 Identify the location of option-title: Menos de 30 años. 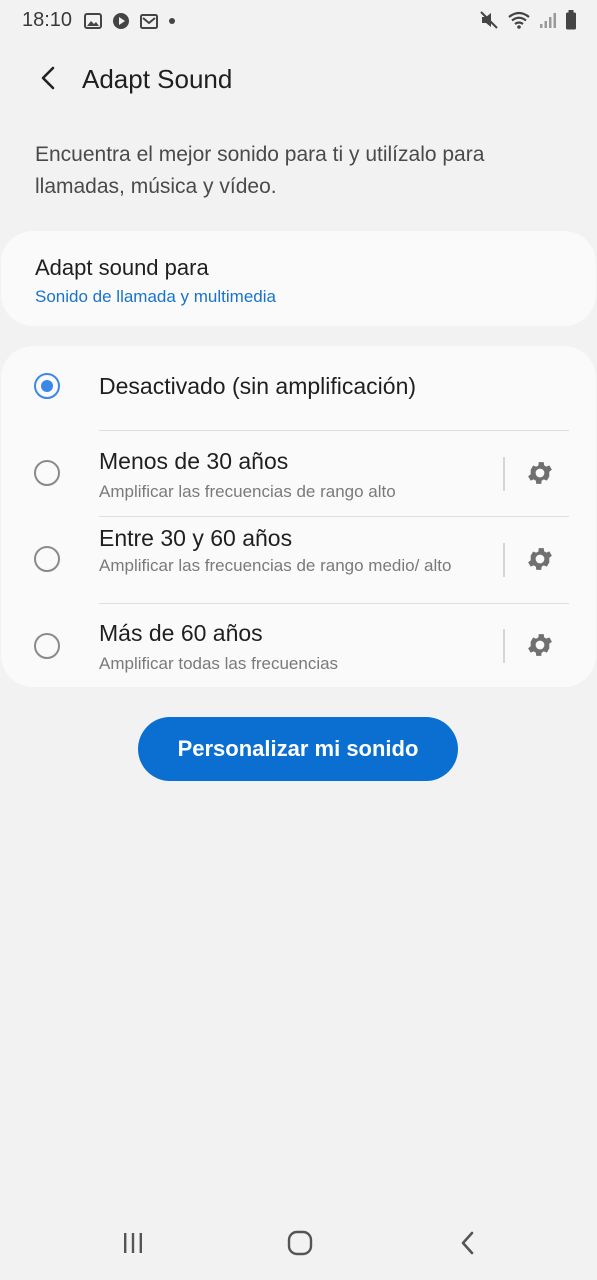
(194, 461).